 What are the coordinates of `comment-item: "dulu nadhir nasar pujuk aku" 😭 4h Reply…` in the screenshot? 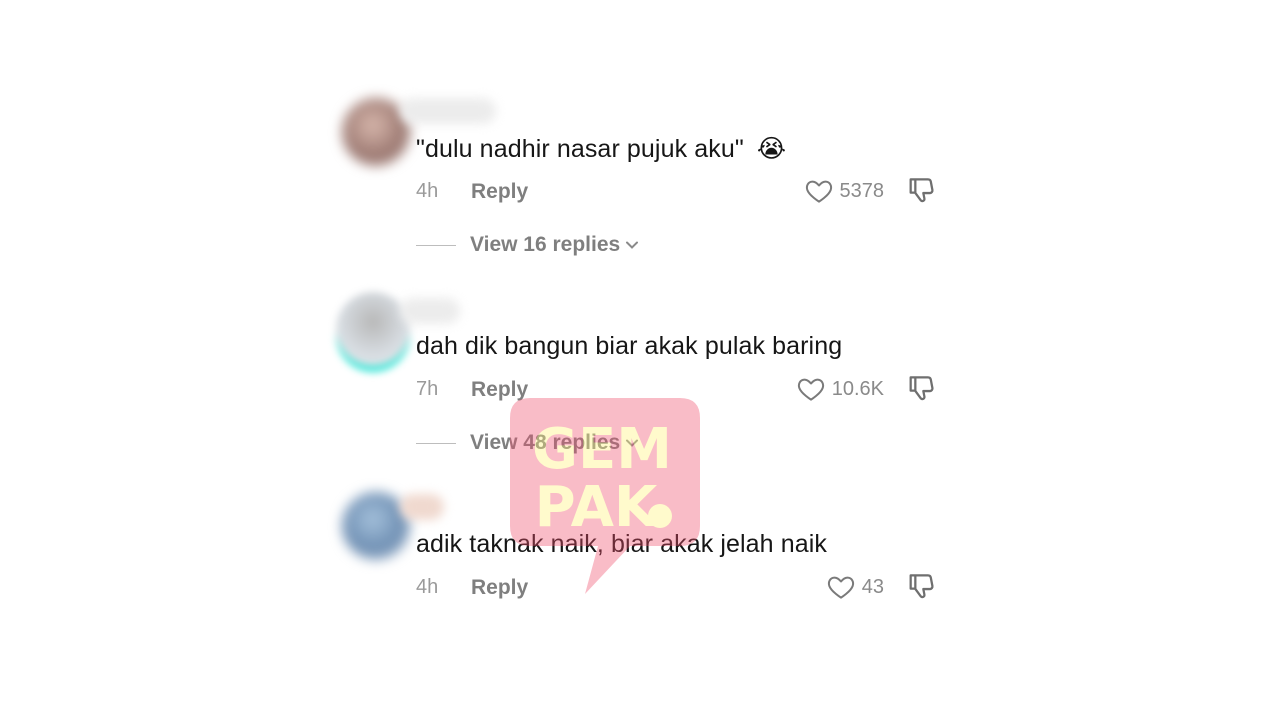 It's located at (650, 177).